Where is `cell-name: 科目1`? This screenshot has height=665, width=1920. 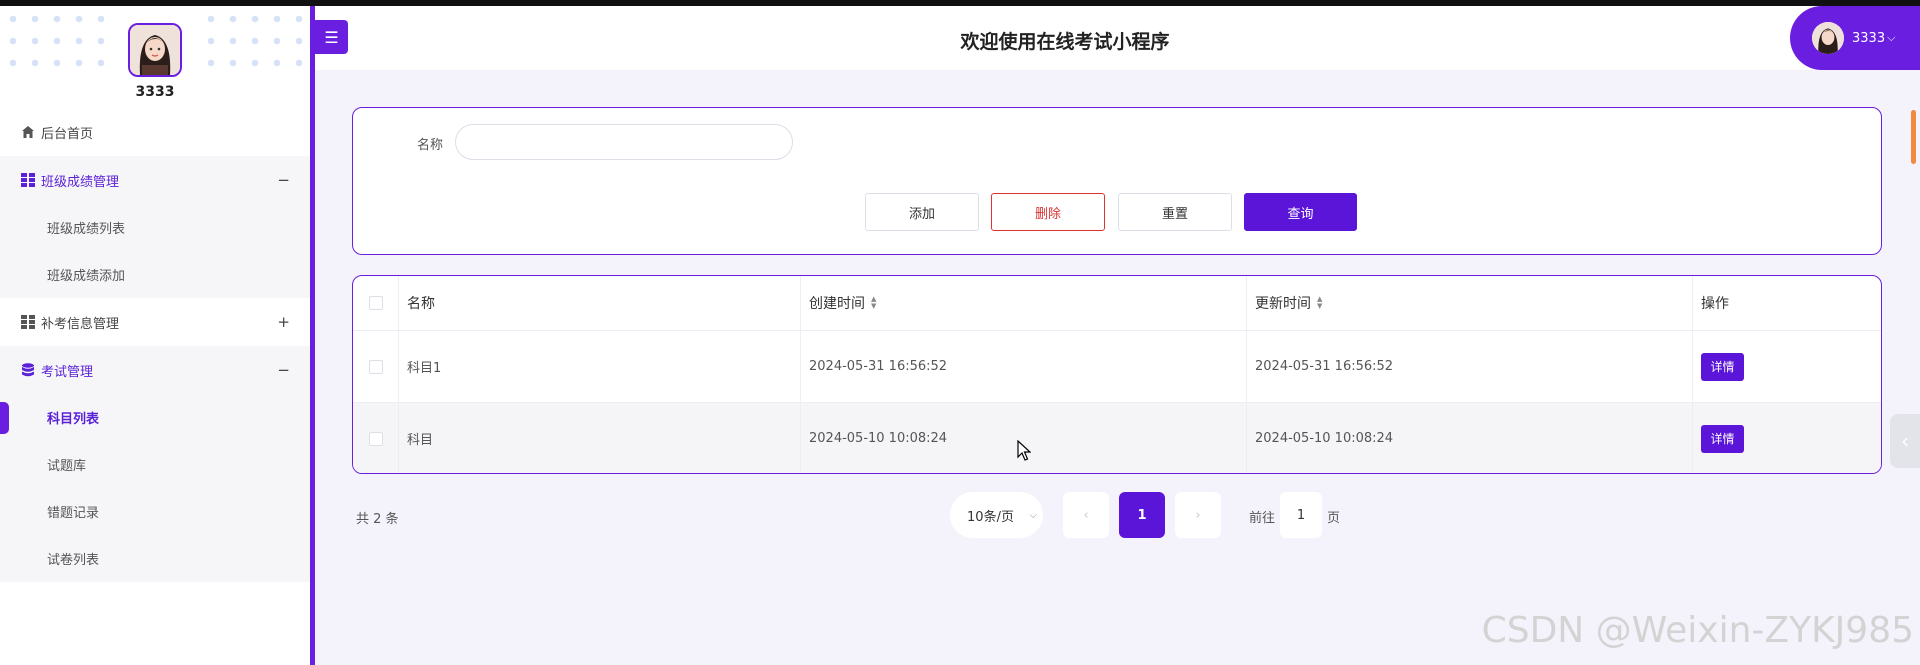 cell-name: 科目1 is located at coordinates (424, 368).